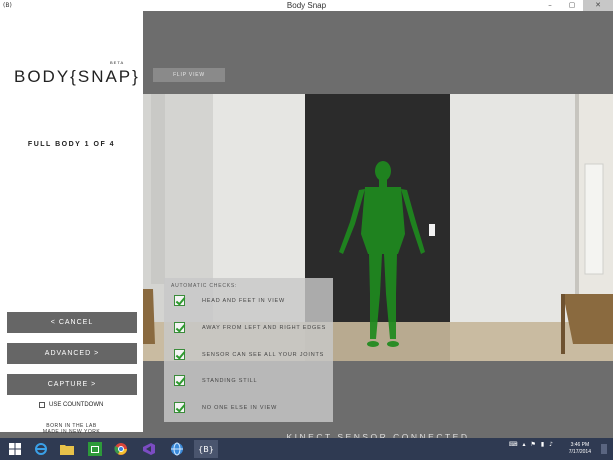  I want to click on check-item: HEAD AND FEET IN VIEW, so click(229, 300).